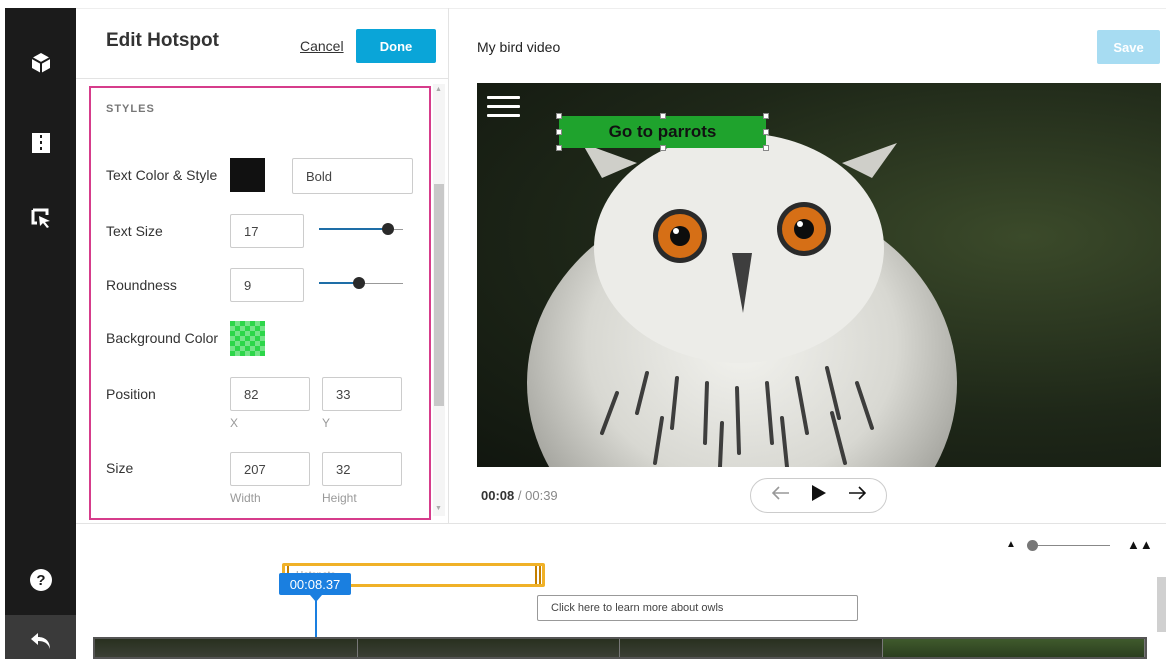 This screenshot has height=659, width=1166. I want to click on cancel-button: Cancel, so click(322, 46).